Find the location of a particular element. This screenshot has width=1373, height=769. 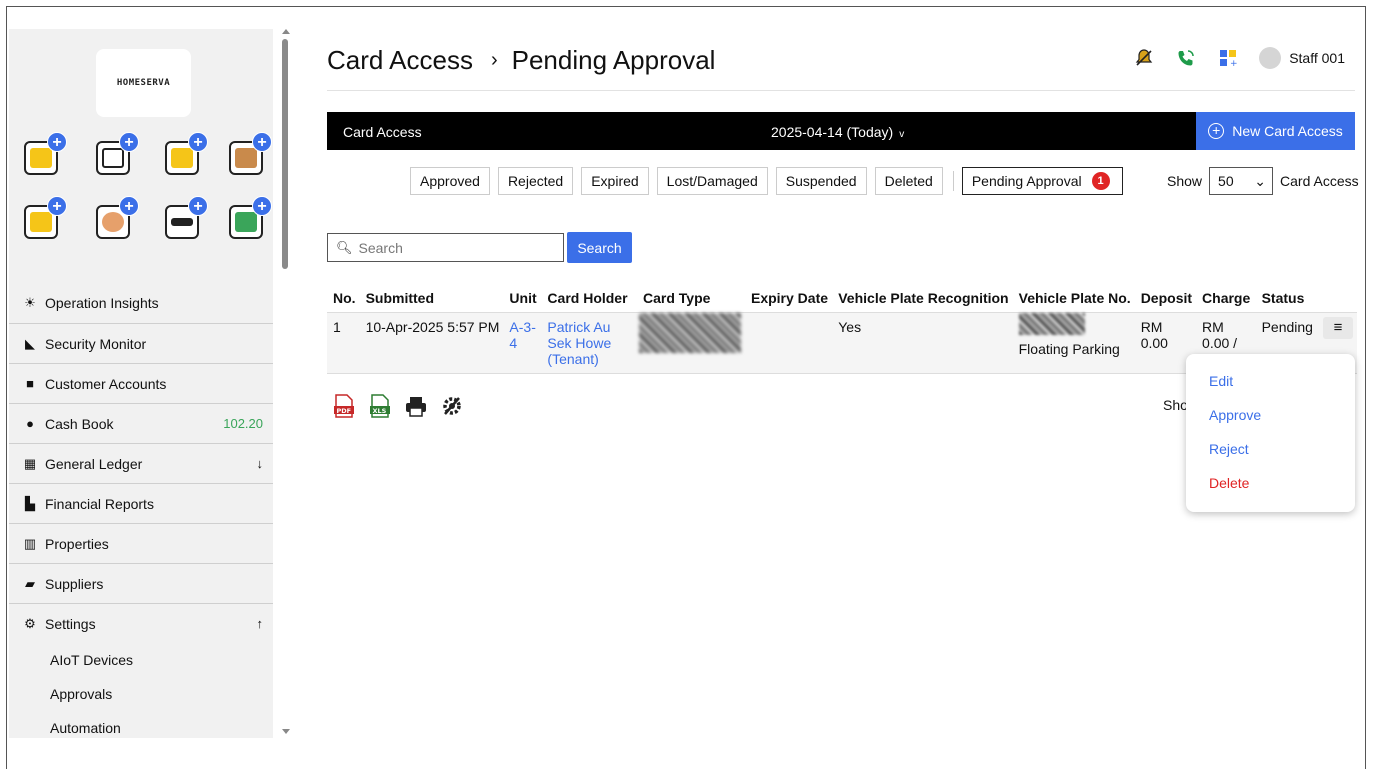

cell-no: 1 is located at coordinates (343, 343).